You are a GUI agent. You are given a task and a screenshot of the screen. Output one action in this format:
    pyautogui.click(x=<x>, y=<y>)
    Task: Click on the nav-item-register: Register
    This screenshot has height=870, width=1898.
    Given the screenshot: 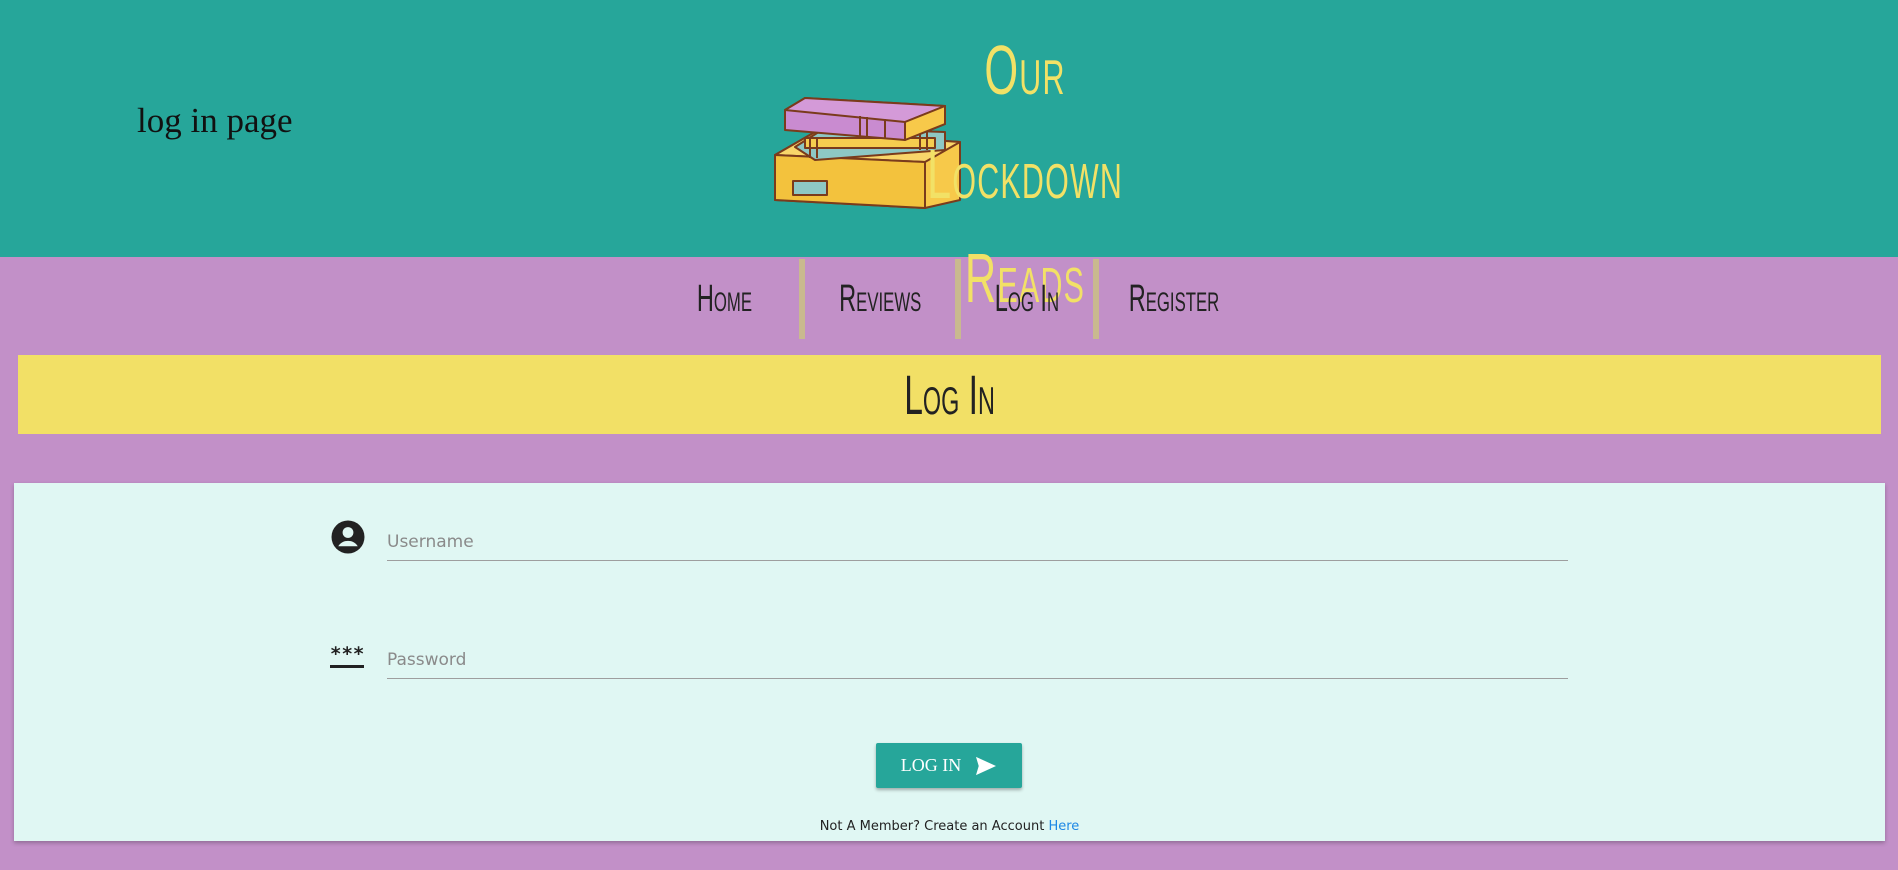 What is the action you would take?
    pyautogui.click(x=1174, y=299)
    